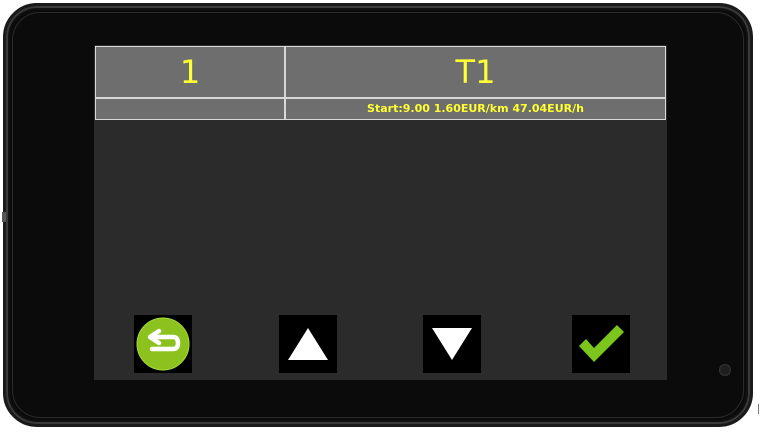 The width and height of the screenshot is (762, 433). I want to click on scroll-up-button, so click(308, 344).